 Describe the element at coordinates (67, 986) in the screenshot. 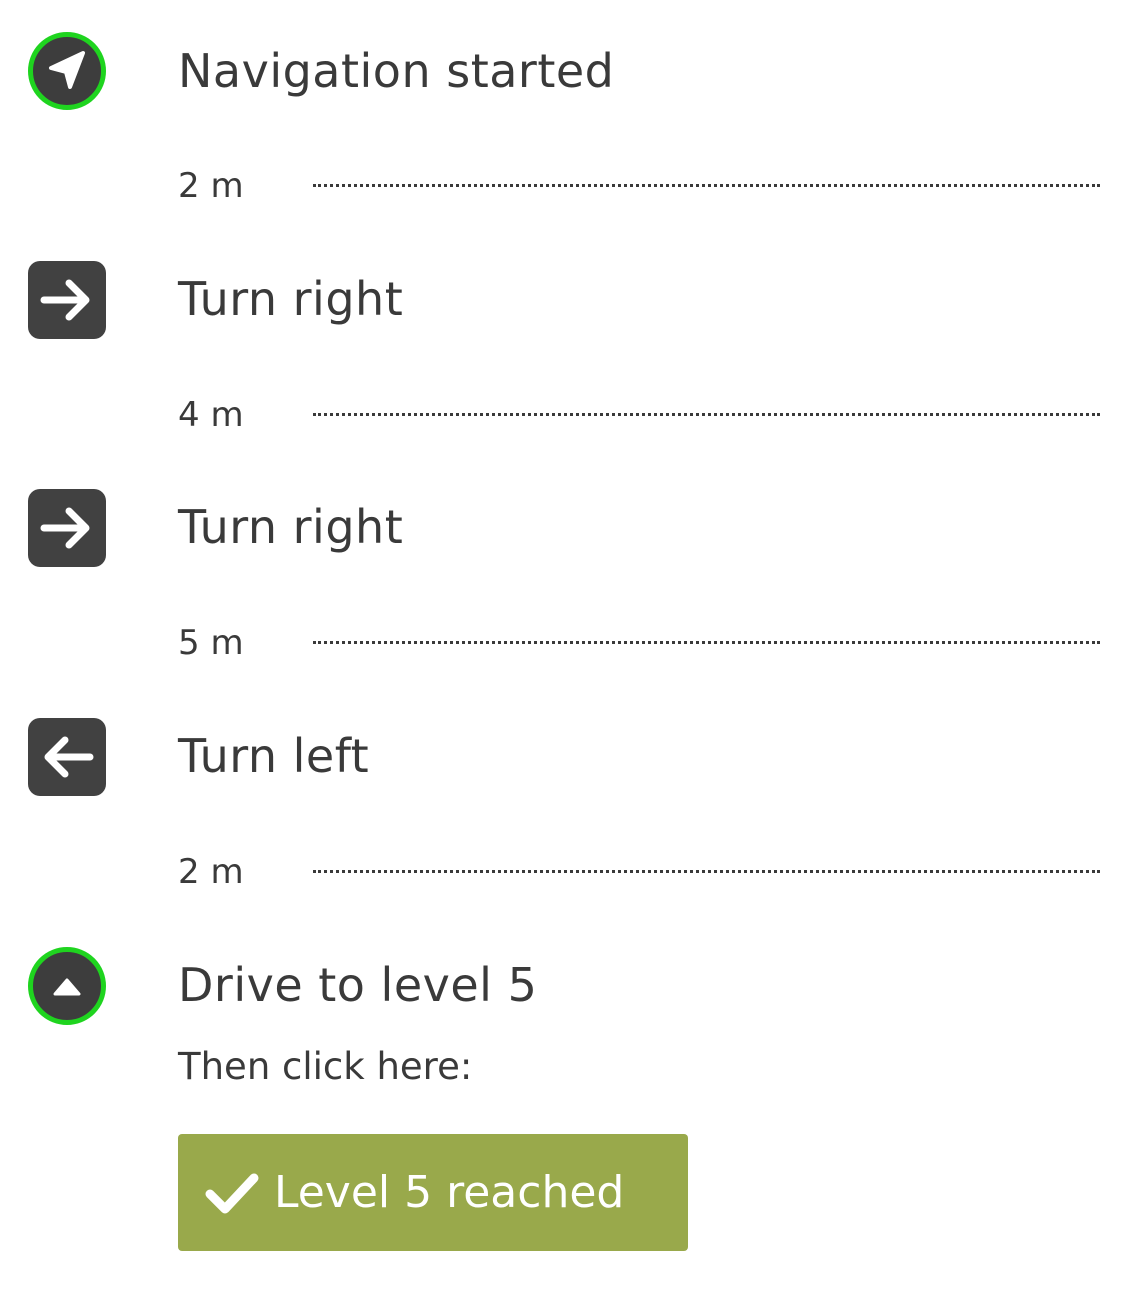

I see `level-up-icon` at that location.